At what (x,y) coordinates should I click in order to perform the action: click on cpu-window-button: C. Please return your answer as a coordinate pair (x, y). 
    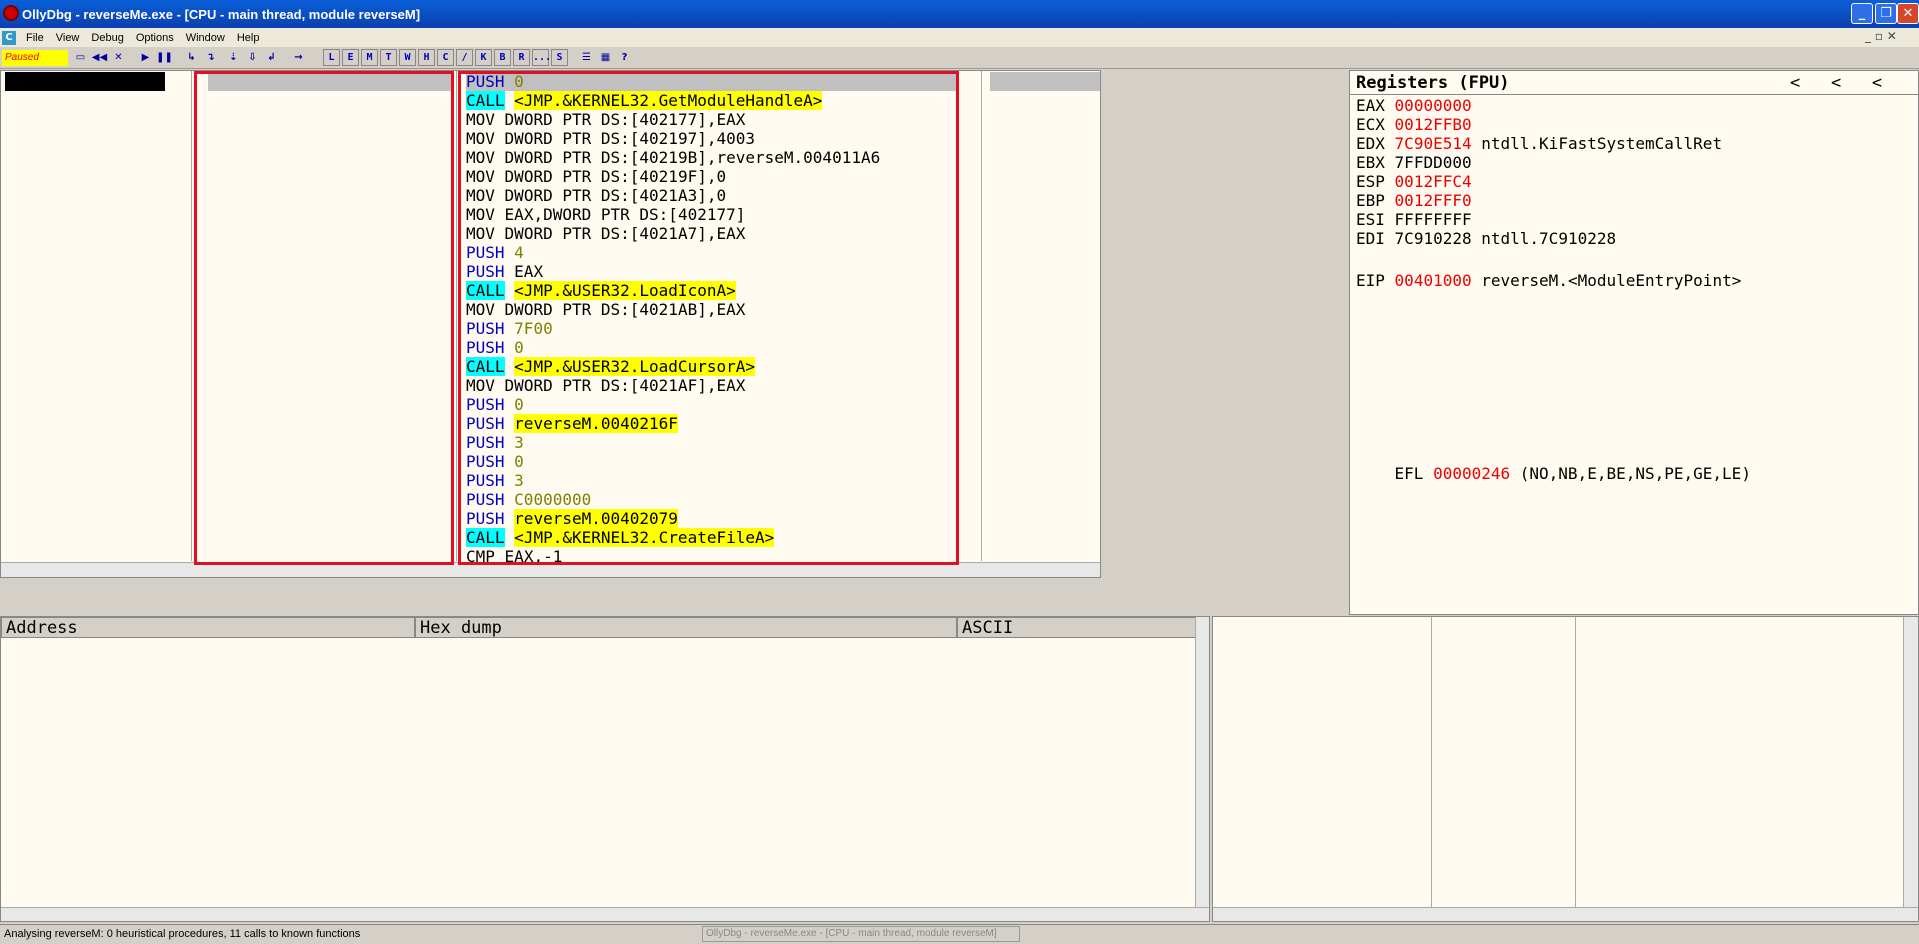
    Looking at the image, I should click on (445, 57).